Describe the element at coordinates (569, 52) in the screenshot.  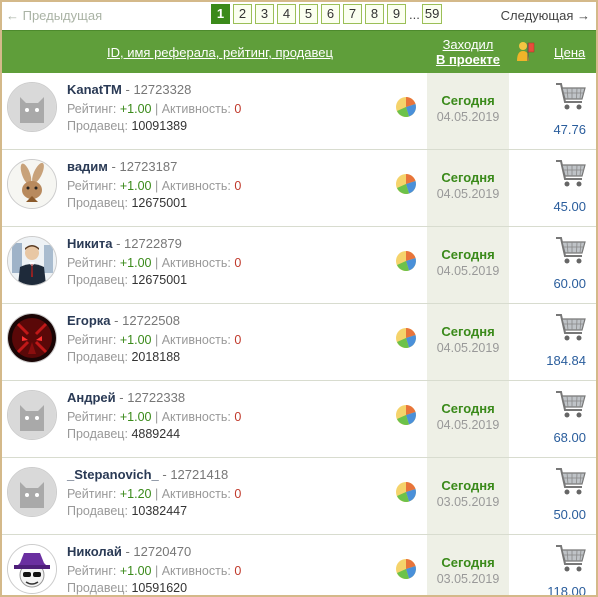
I see `sort-by-price-link: Цена` at that location.